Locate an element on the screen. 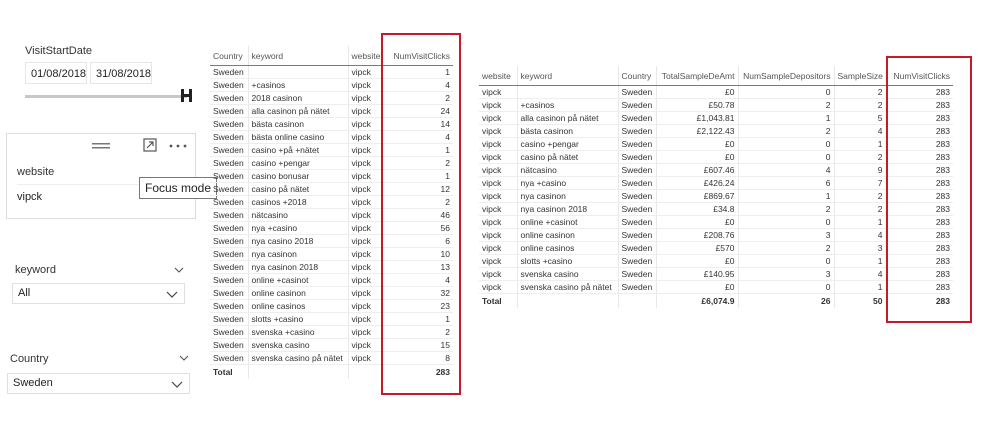 This screenshot has height=422, width=998. total-cell: Total is located at coordinates (498, 300).